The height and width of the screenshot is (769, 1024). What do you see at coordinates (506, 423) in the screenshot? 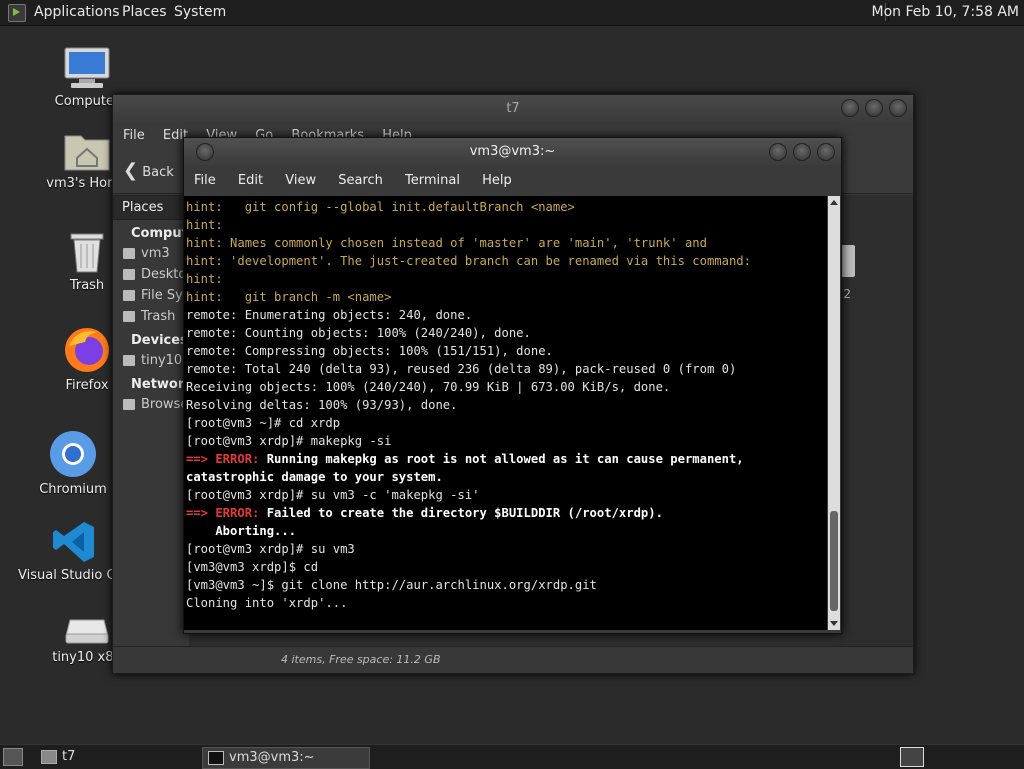
I see `terminal-line: [root@vm3 ~]# cd xrdp` at bounding box center [506, 423].